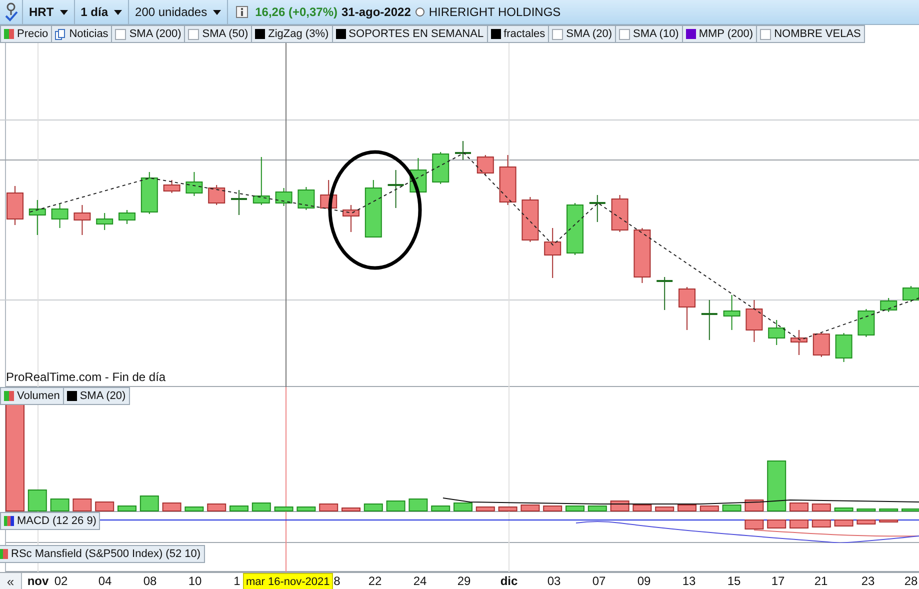 The width and height of the screenshot is (919, 589). Describe the element at coordinates (337, 581) in the screenshot. I see `axis-label: 8` at that location.